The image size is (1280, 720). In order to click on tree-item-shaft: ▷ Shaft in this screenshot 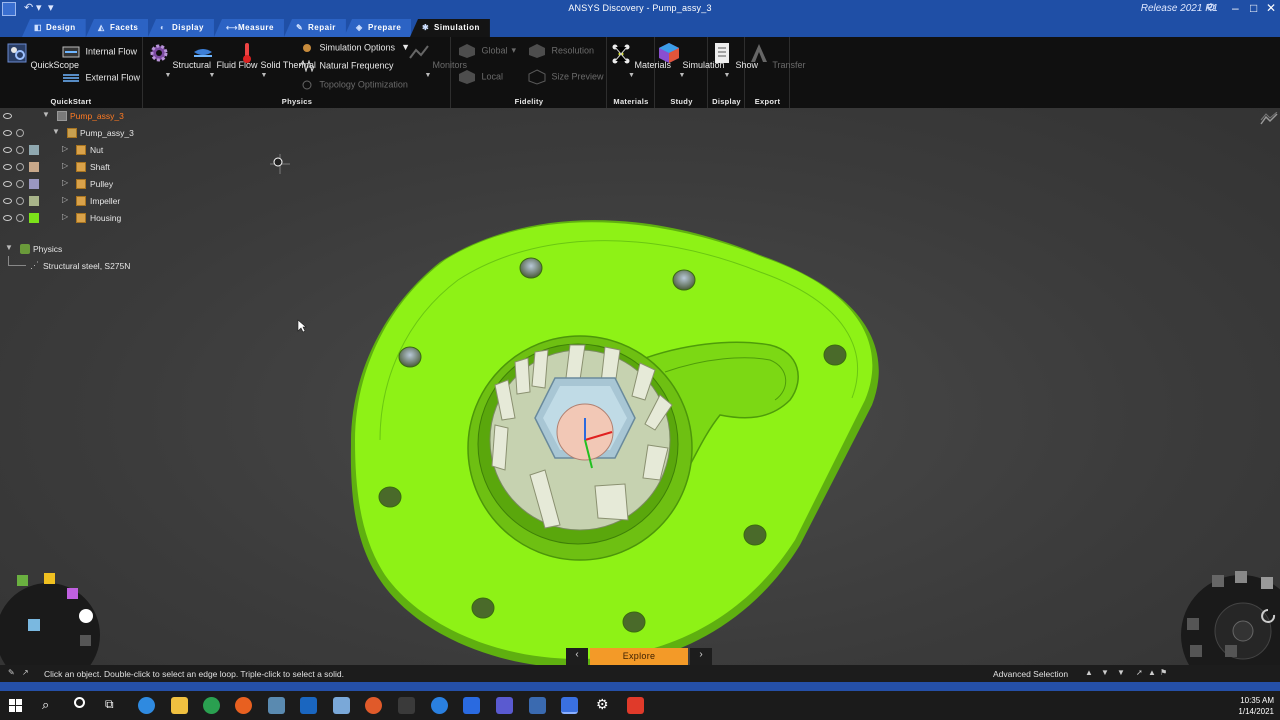, I will do `click(80, 169)`.